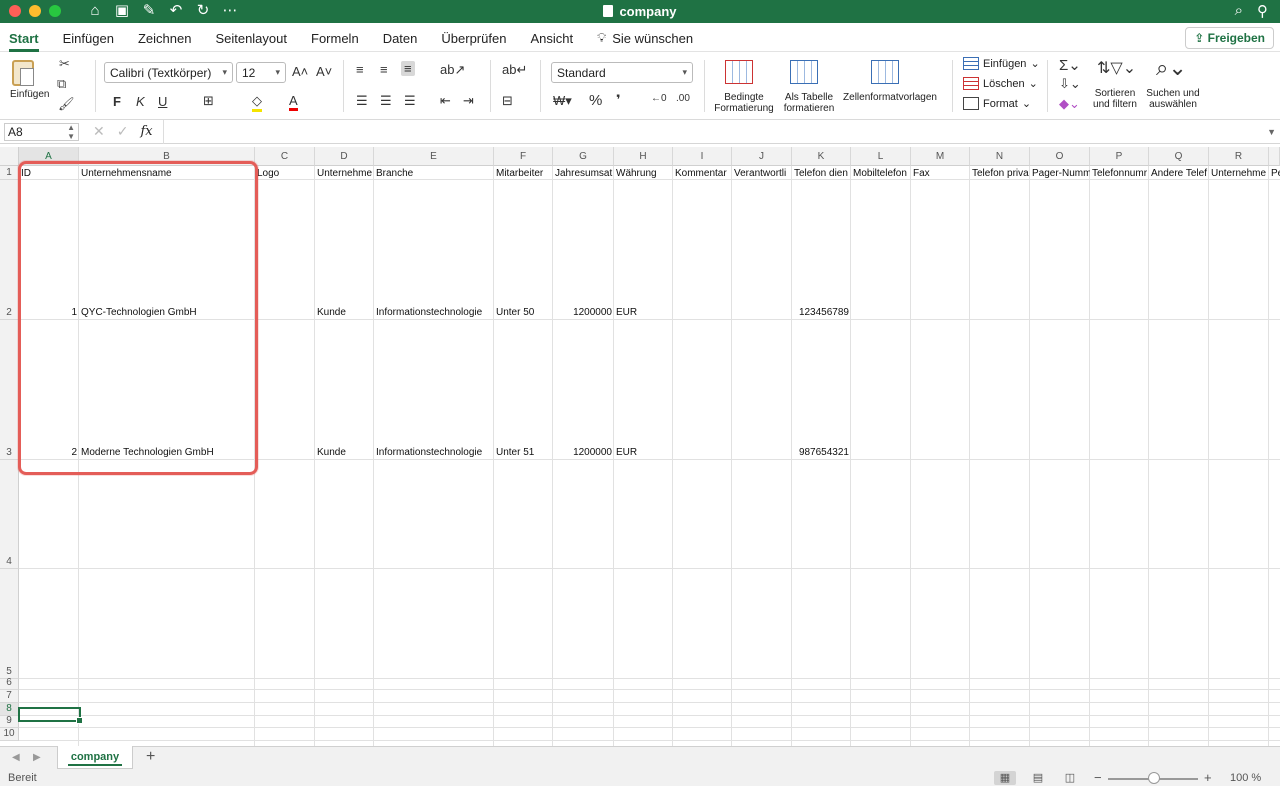  Describe the element at coordinates (643, 173) in the screenshot. I see `header-cell: Währung` at that location.